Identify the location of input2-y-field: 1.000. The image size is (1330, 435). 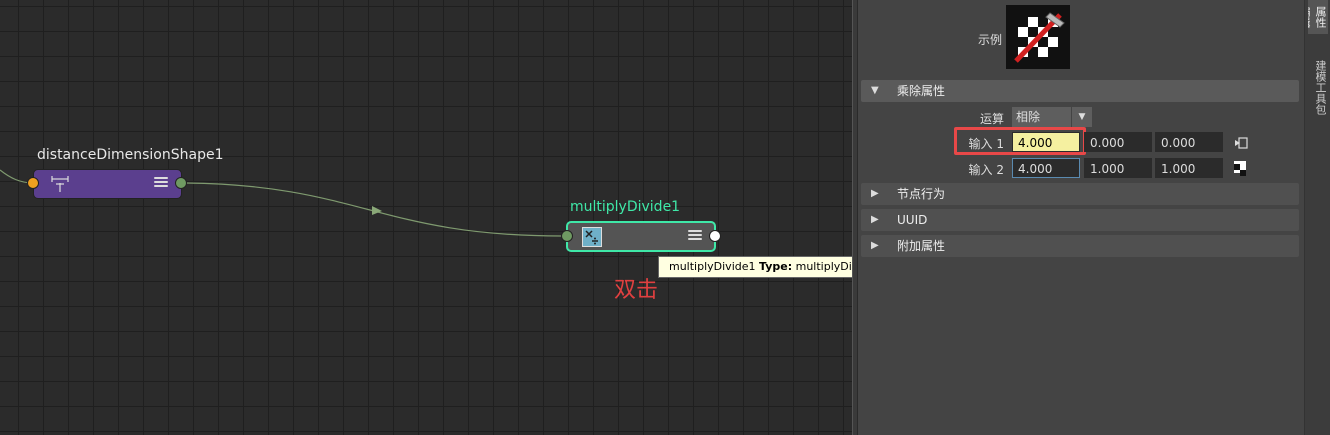
(1118, 168).